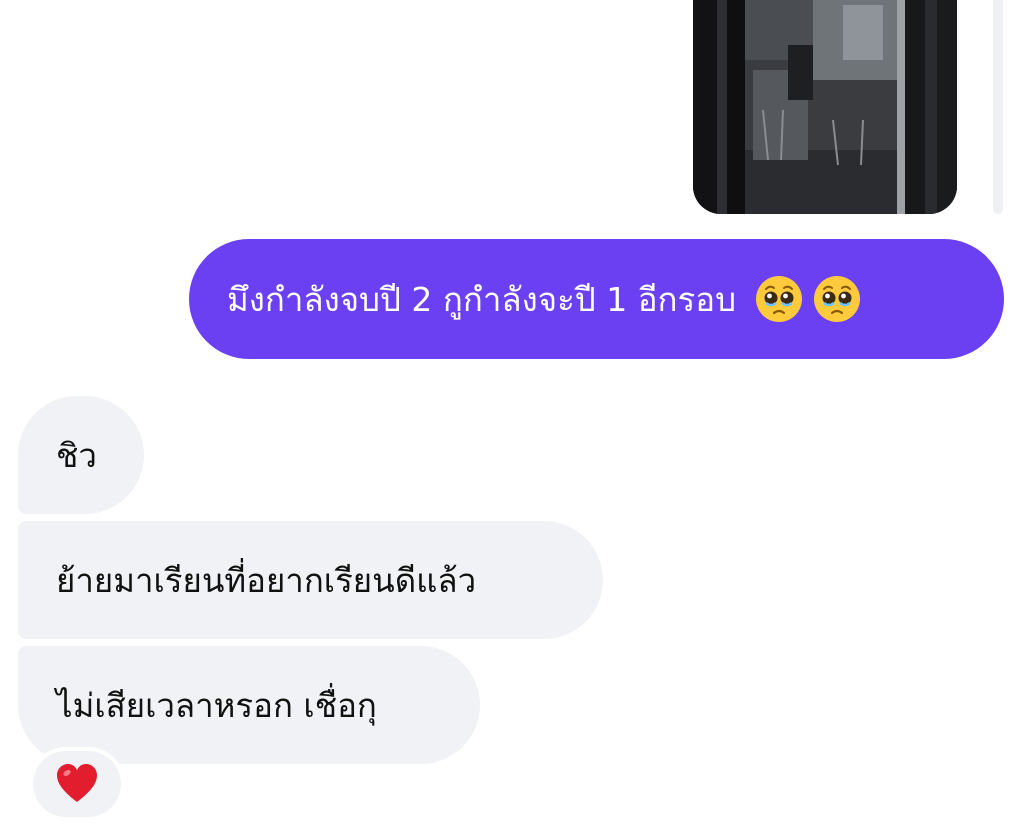 The height and width of the screenshot is (832, 1029). What do you see at coordinates (76, 455) in the screenshot?
I see `incoming-message-text: ชิว` at bounding box center [76, 455].